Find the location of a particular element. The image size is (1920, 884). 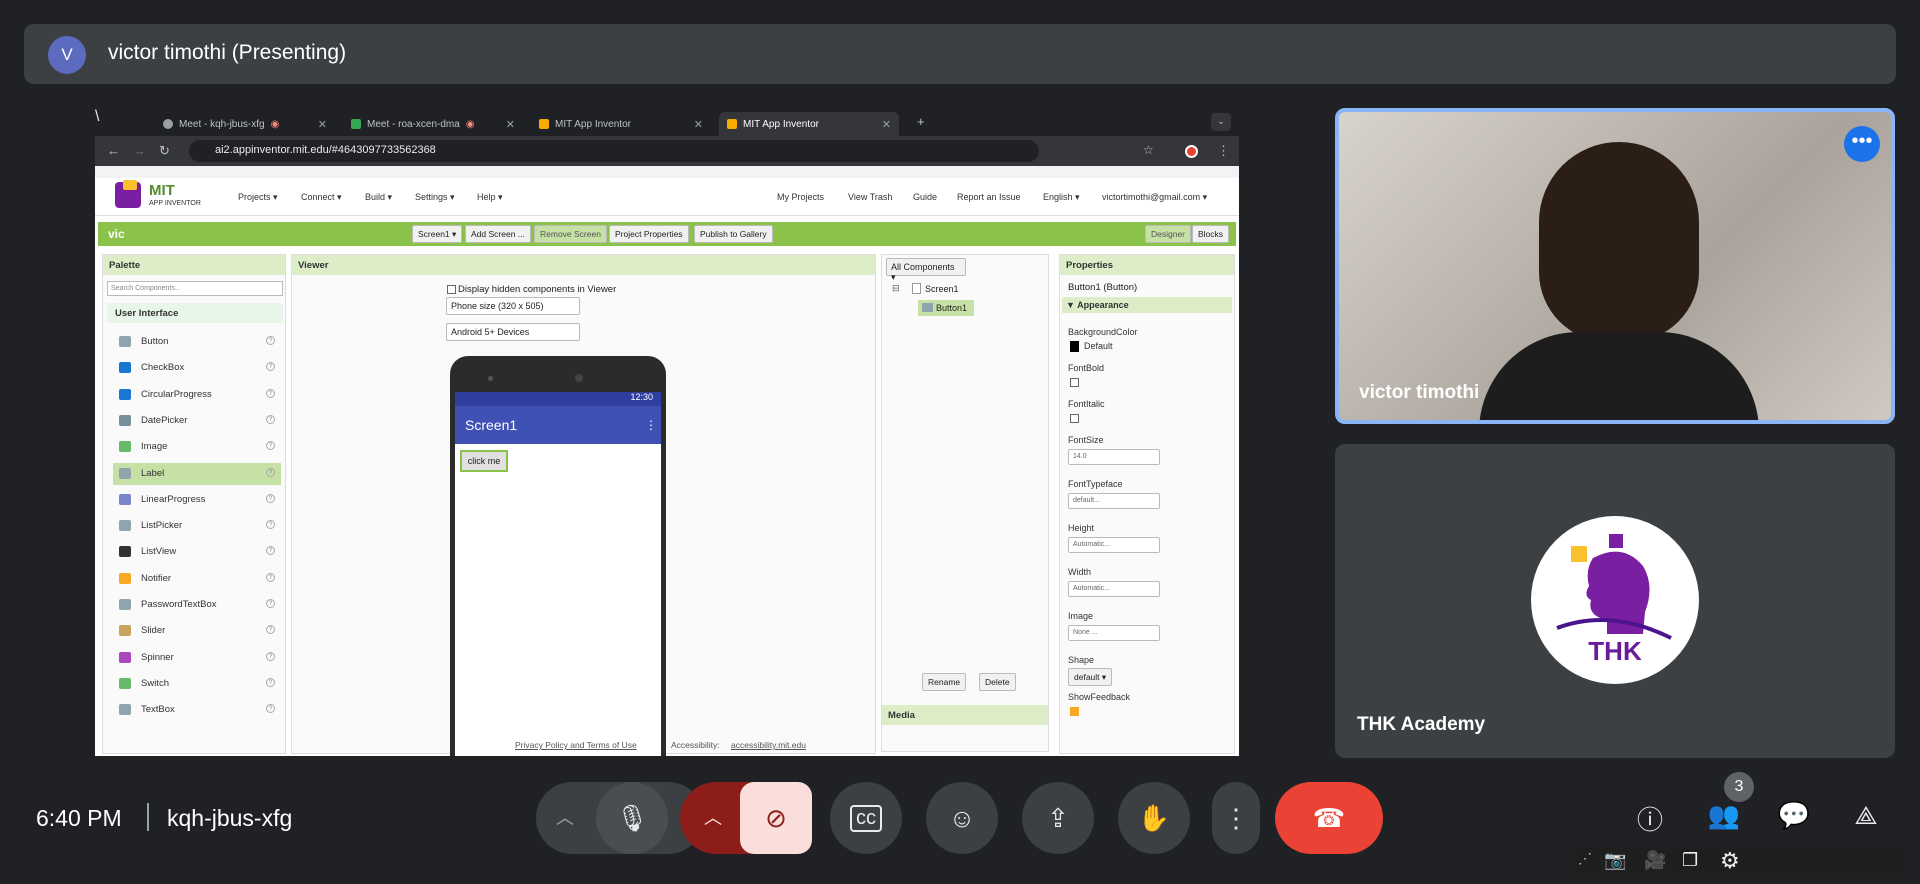

screen-selector: Screen1 ▾ is located at coordinates (437, 234).